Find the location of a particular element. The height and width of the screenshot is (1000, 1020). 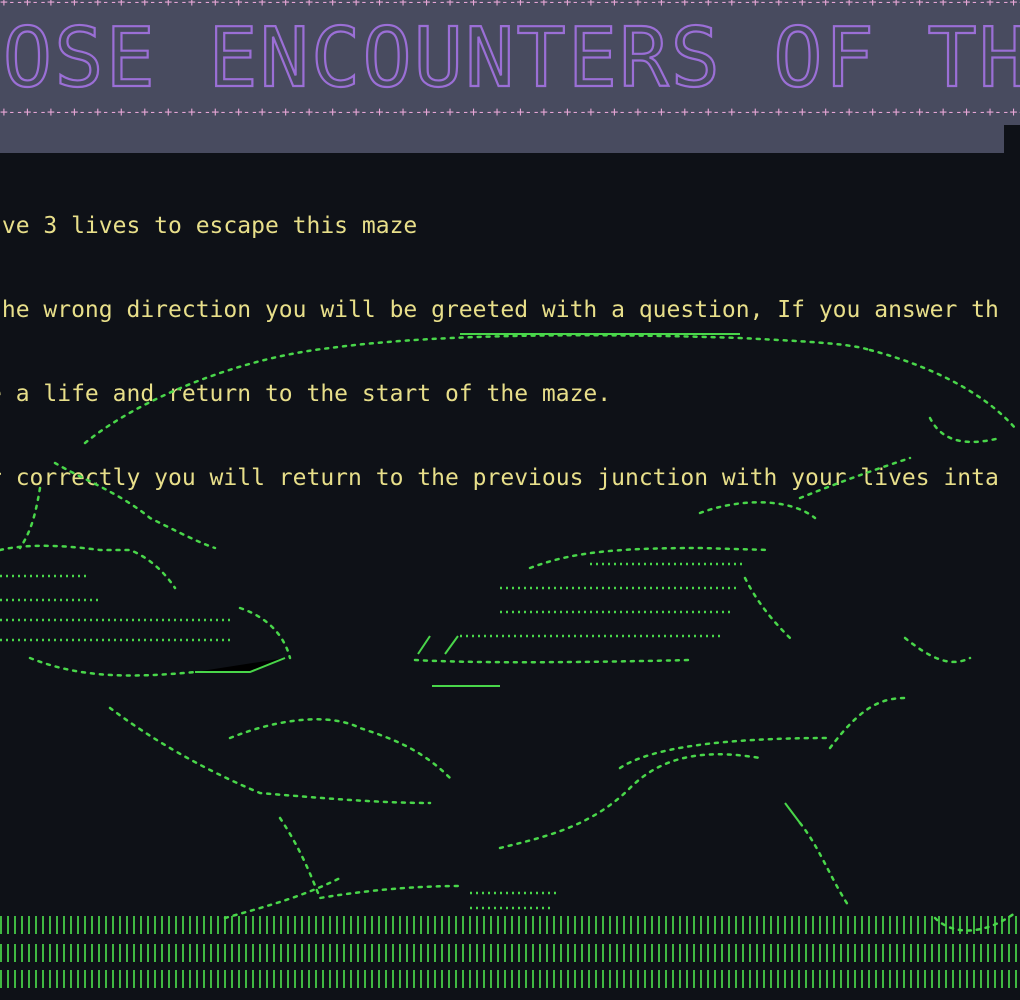

ascii-left-eye-top is located at coordinates (88, 567).